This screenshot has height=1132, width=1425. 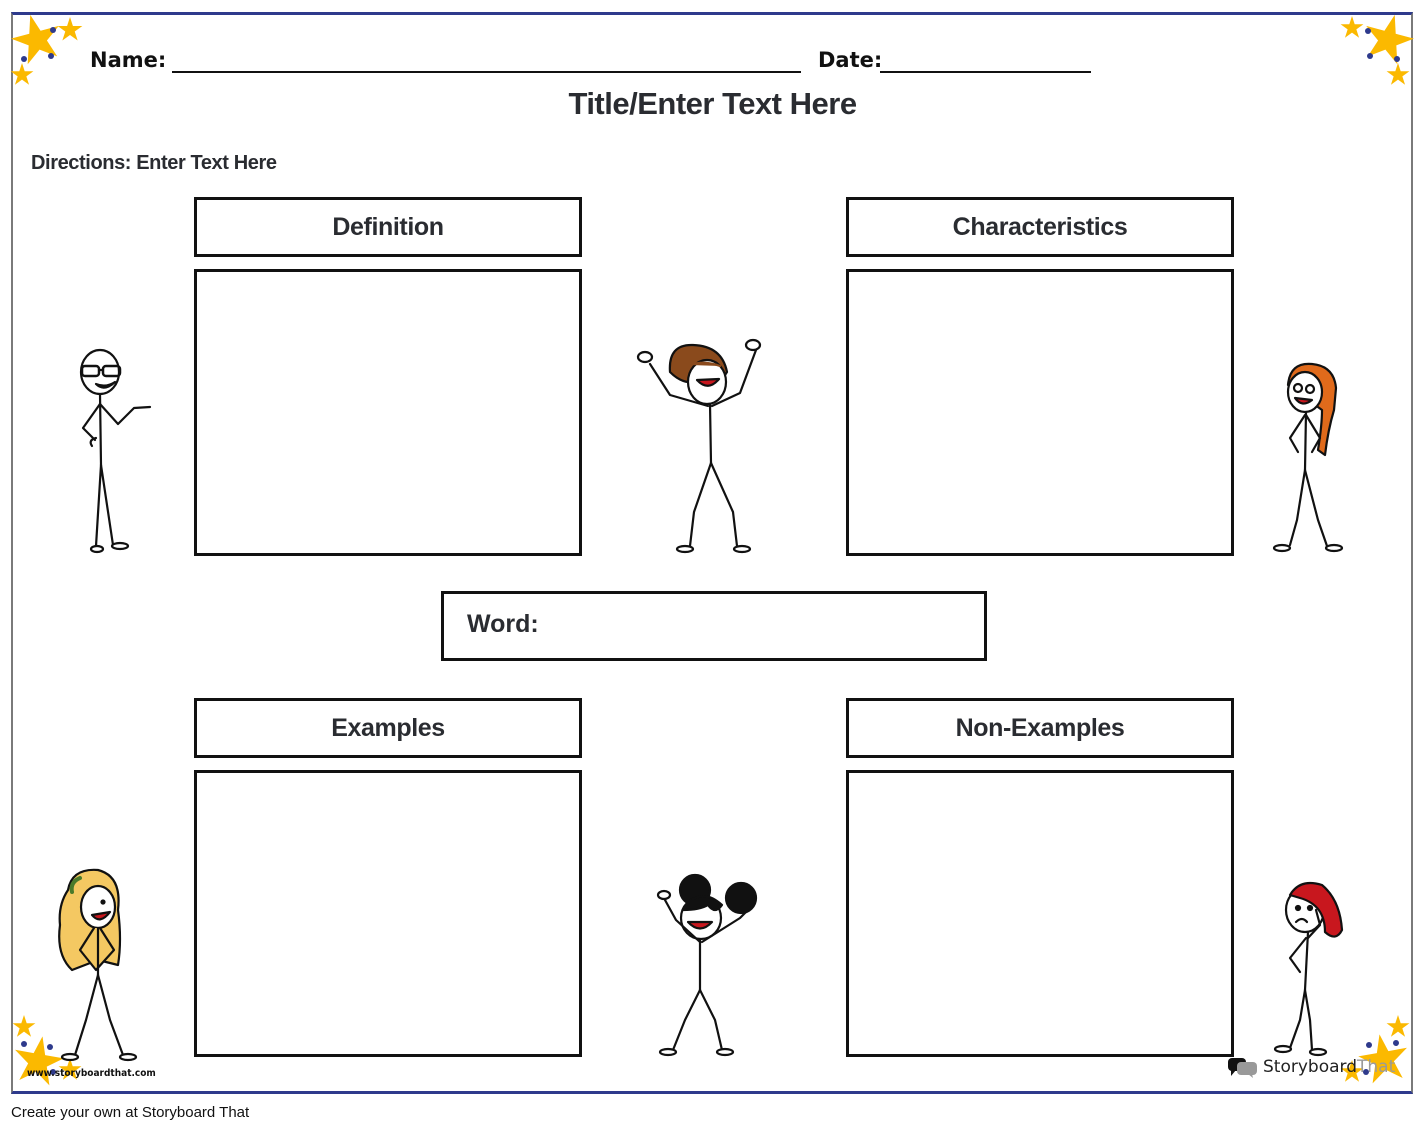 What do you see at coordinates (699, 446) in the screenshot?
I see `character-brown-hair-cheering` at bounding box center [699, 446].